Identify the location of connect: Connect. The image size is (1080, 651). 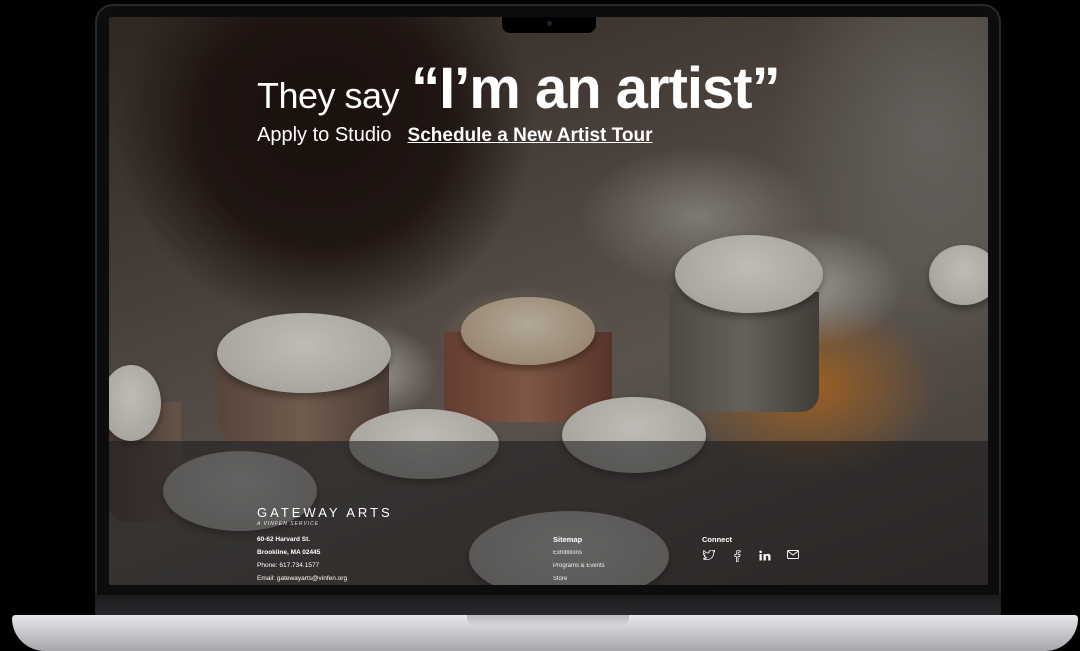
(751, 550).